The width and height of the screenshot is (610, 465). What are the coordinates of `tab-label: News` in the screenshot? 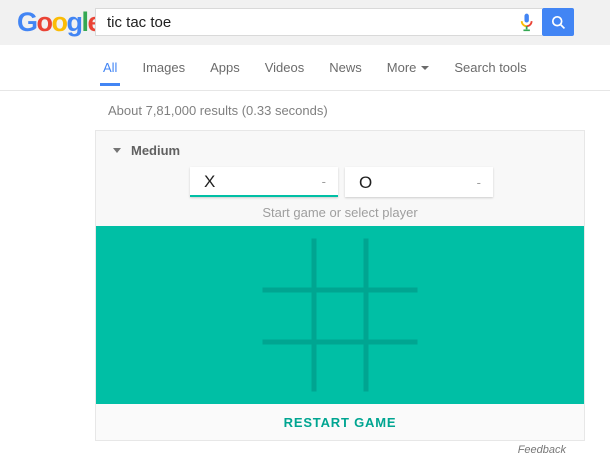 It's located at (345, 67).